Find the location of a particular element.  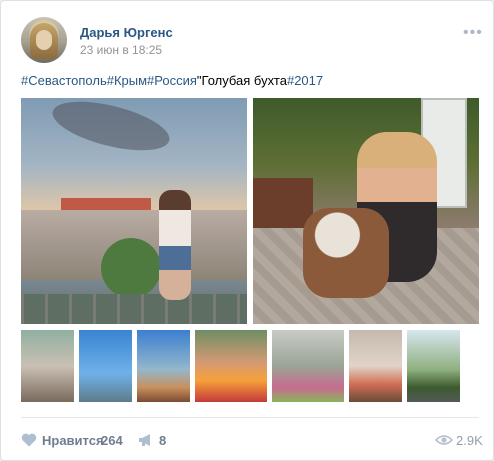

view-count: 2.9K is located at coordinates (469, 440).